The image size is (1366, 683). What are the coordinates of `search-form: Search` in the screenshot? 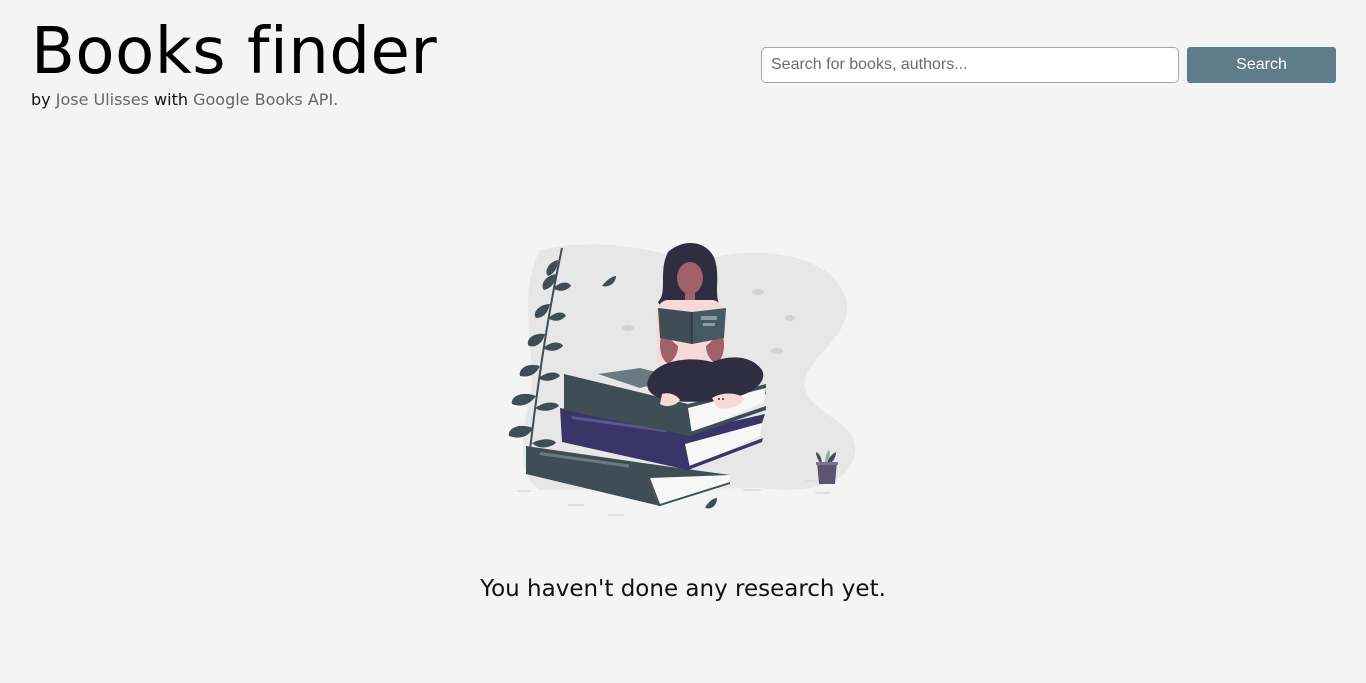 It's located at (1048, 65).